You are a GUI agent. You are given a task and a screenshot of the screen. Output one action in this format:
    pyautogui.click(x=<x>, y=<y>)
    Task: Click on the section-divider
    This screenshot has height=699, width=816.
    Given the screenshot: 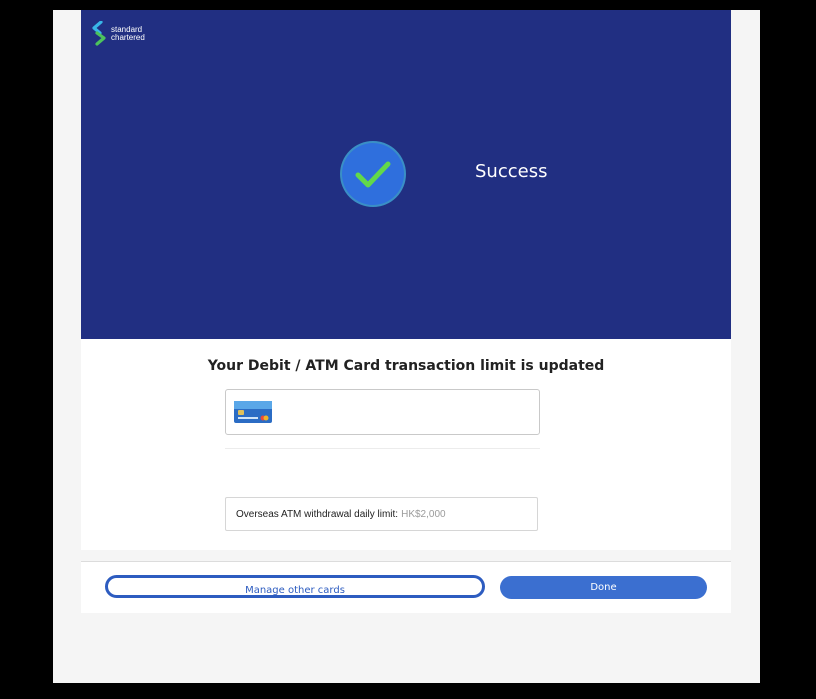 What is the action you would take?
    pyautogui.click(x=382, y=448)
    